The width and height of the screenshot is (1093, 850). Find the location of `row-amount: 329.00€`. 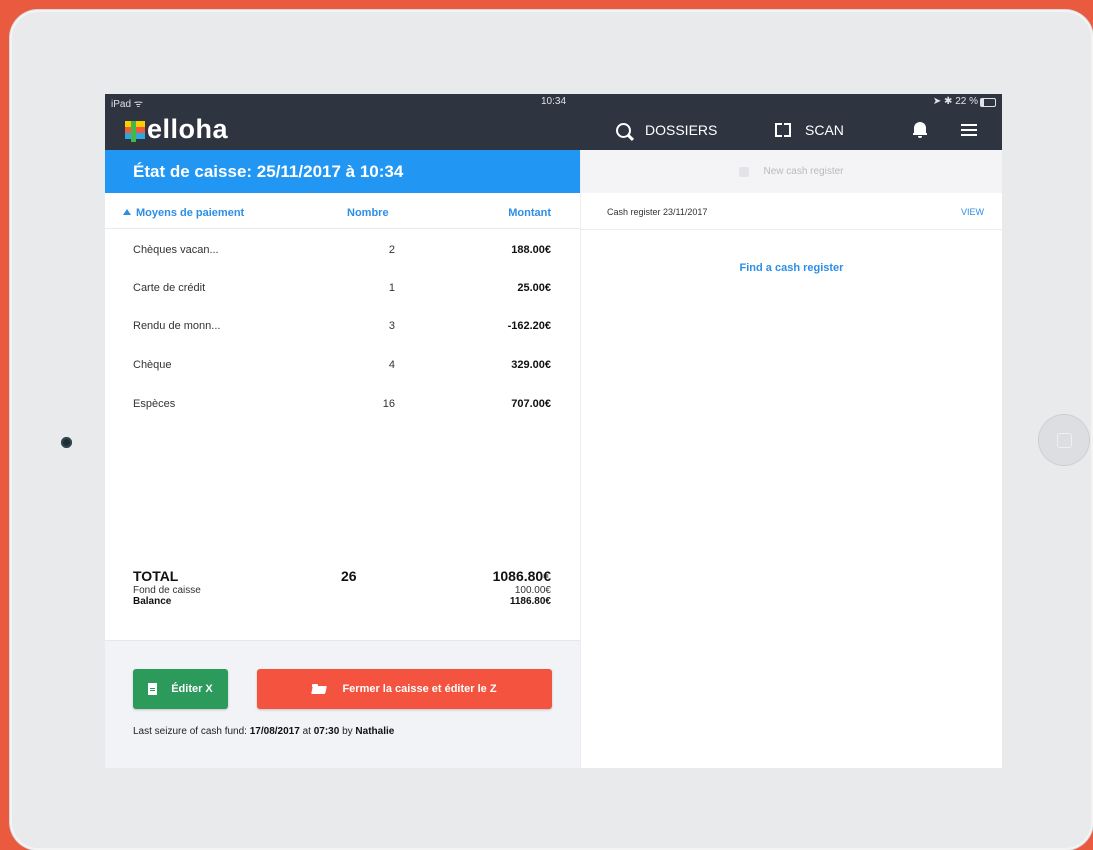

row-amount: 329.00€ is located at coordinates (531, 365).